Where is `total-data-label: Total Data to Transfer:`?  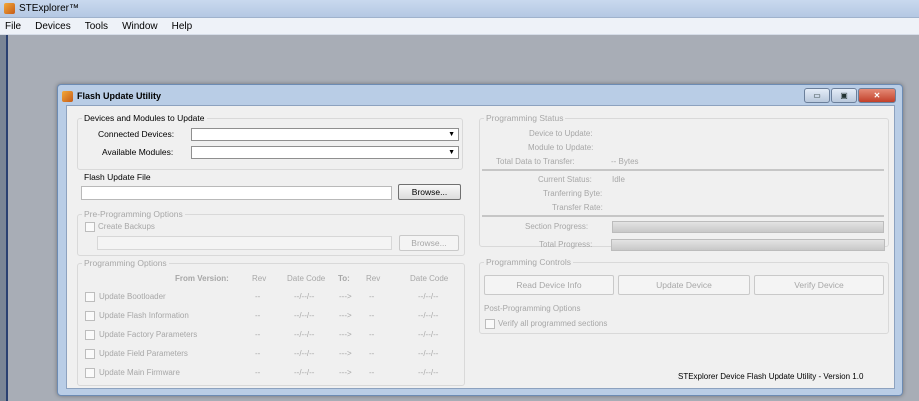
total-data-label: Total Data to Transfer: is located at coordinates (535, 161).